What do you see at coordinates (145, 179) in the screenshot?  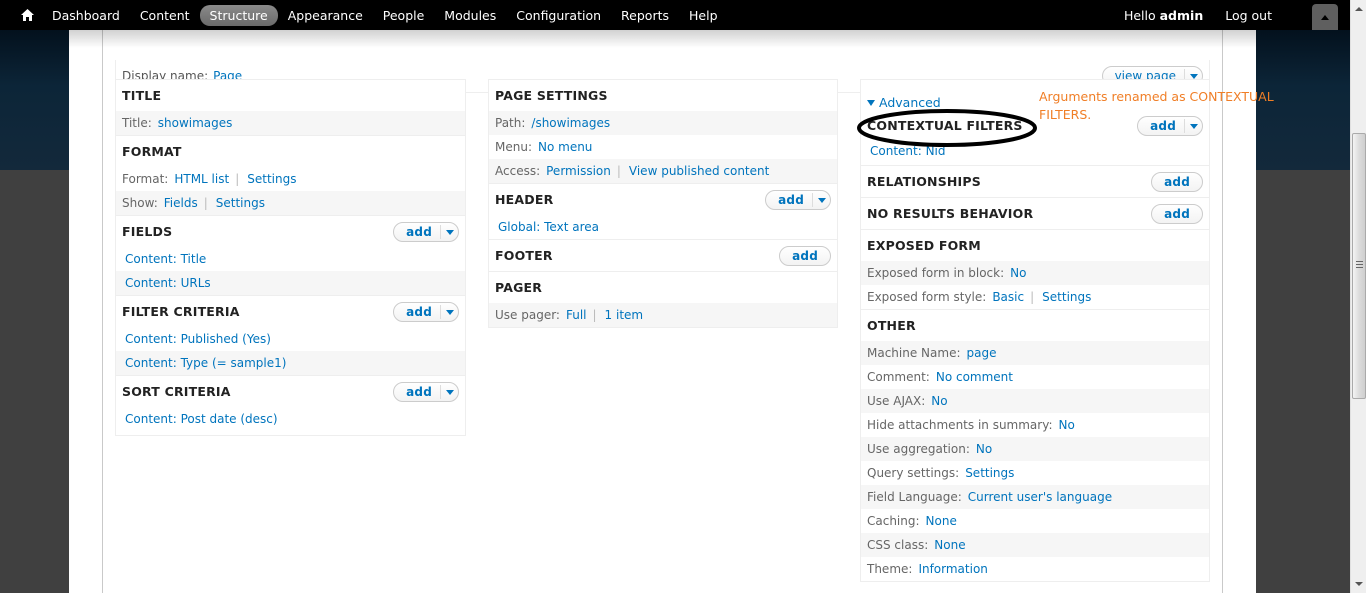 I see `row-label: Format:` at bounding box center [145, 179].